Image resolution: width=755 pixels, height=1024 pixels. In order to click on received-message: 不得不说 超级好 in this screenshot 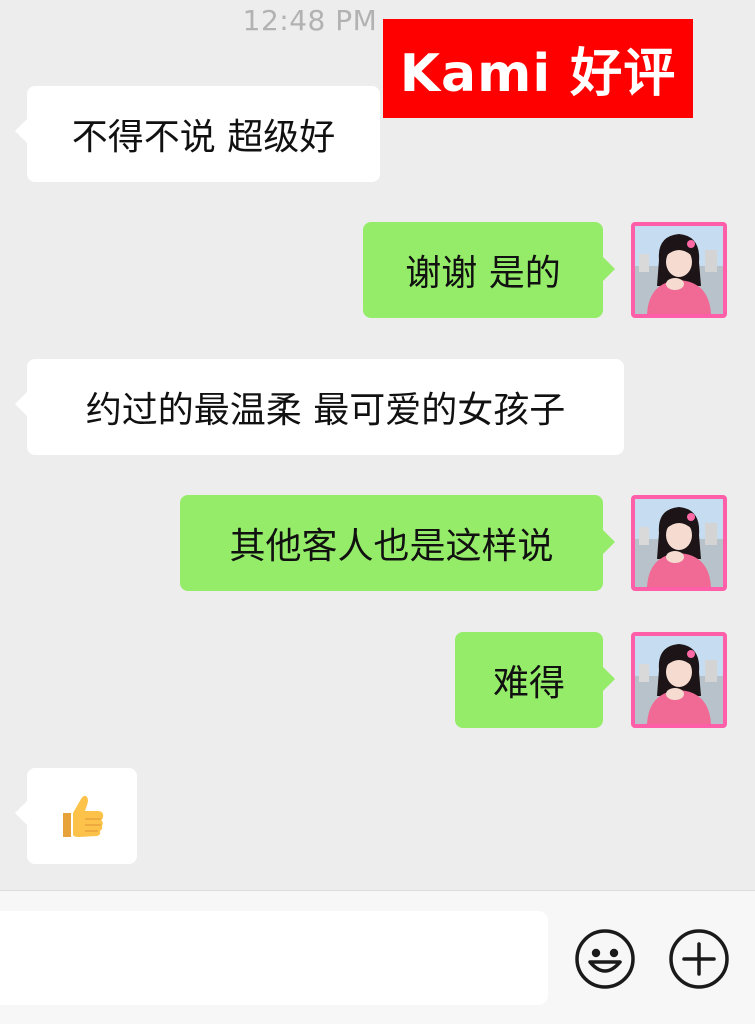, I will do `click(197, 134)`.